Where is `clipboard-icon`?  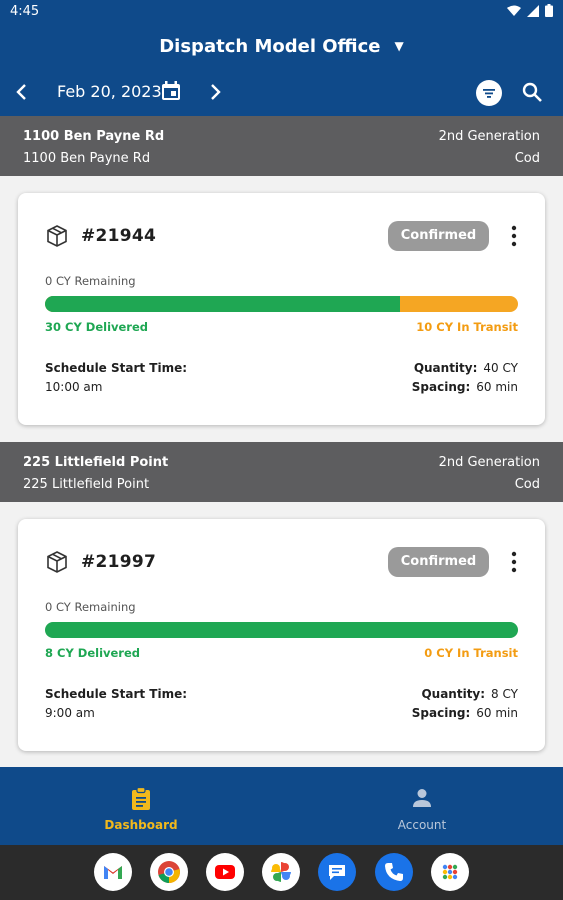 clipboard-icon is located at coordinates (141, 798).